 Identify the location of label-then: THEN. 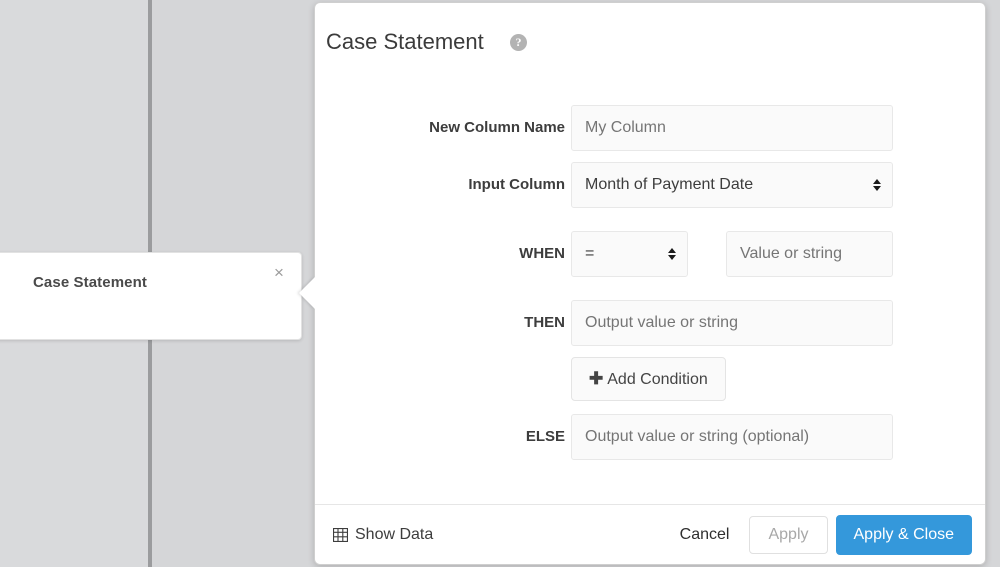
(544, 322).